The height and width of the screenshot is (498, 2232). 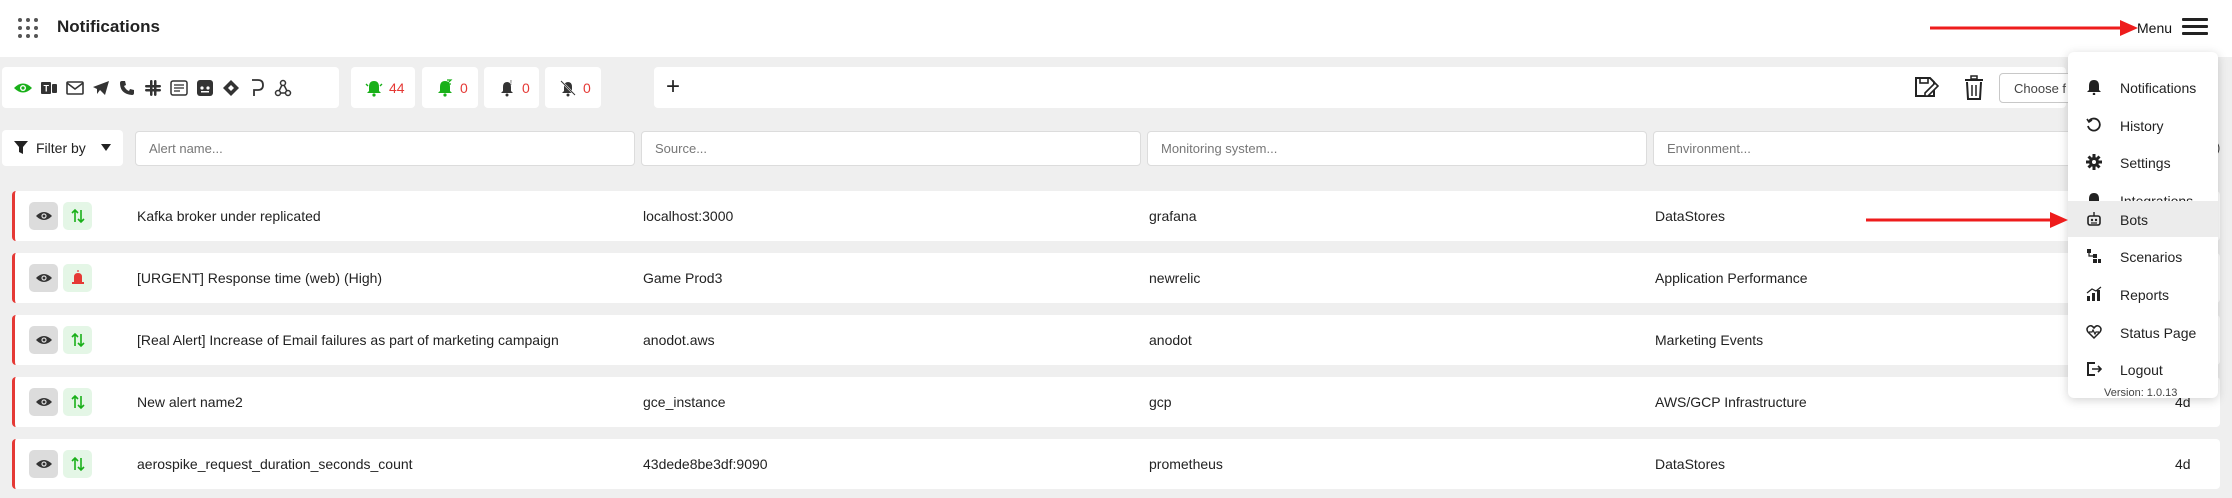 What do you see at coordinates (397, 87) in the screenshot?
I see `active-count: 44` at bounding box center [397, 87].